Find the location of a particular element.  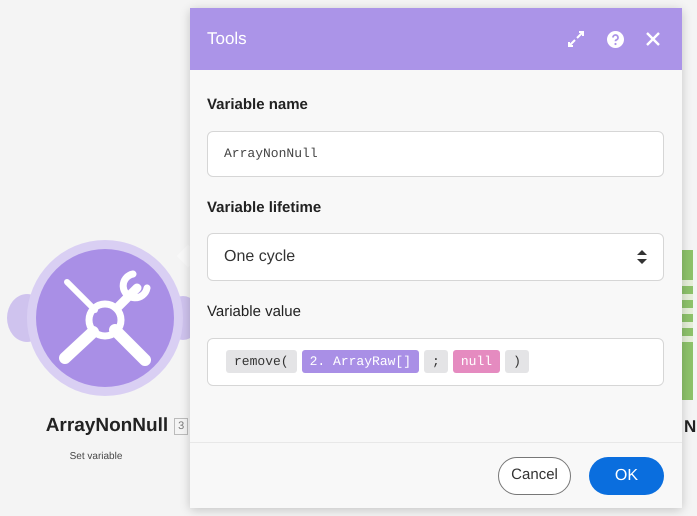

formula-token: ) is located at coordinates (517, 361).